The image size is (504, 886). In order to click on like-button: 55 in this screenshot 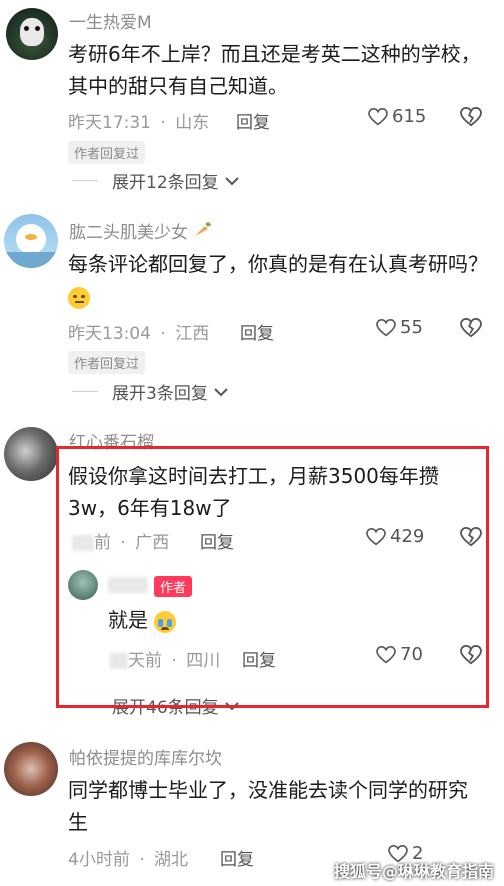, I will do `click(399, 327)`.